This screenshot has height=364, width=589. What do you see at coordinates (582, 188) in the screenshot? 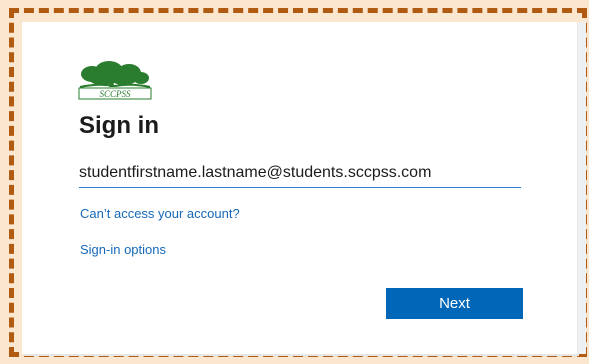
I see `side-panel-strip` at bounding box center [582, 188].